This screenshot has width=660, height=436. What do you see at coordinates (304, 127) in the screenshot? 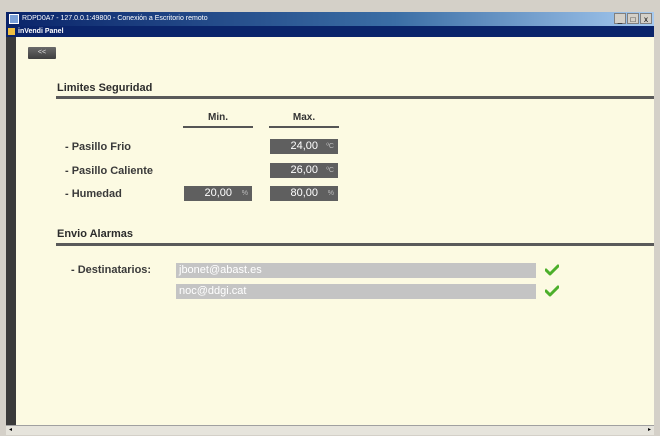
I see `column-underline-max` at bounding box center [304, 127].